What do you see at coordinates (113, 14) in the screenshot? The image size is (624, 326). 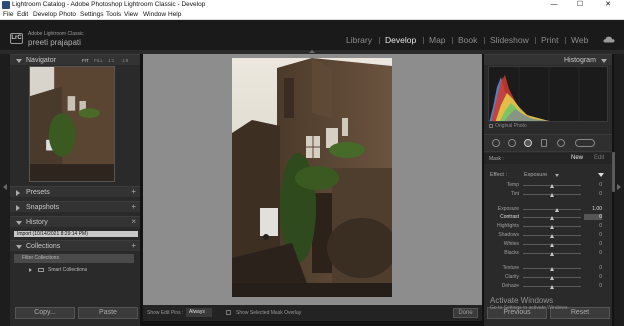 I see `menu-tools: Tools` at bounding box center [113, 14].